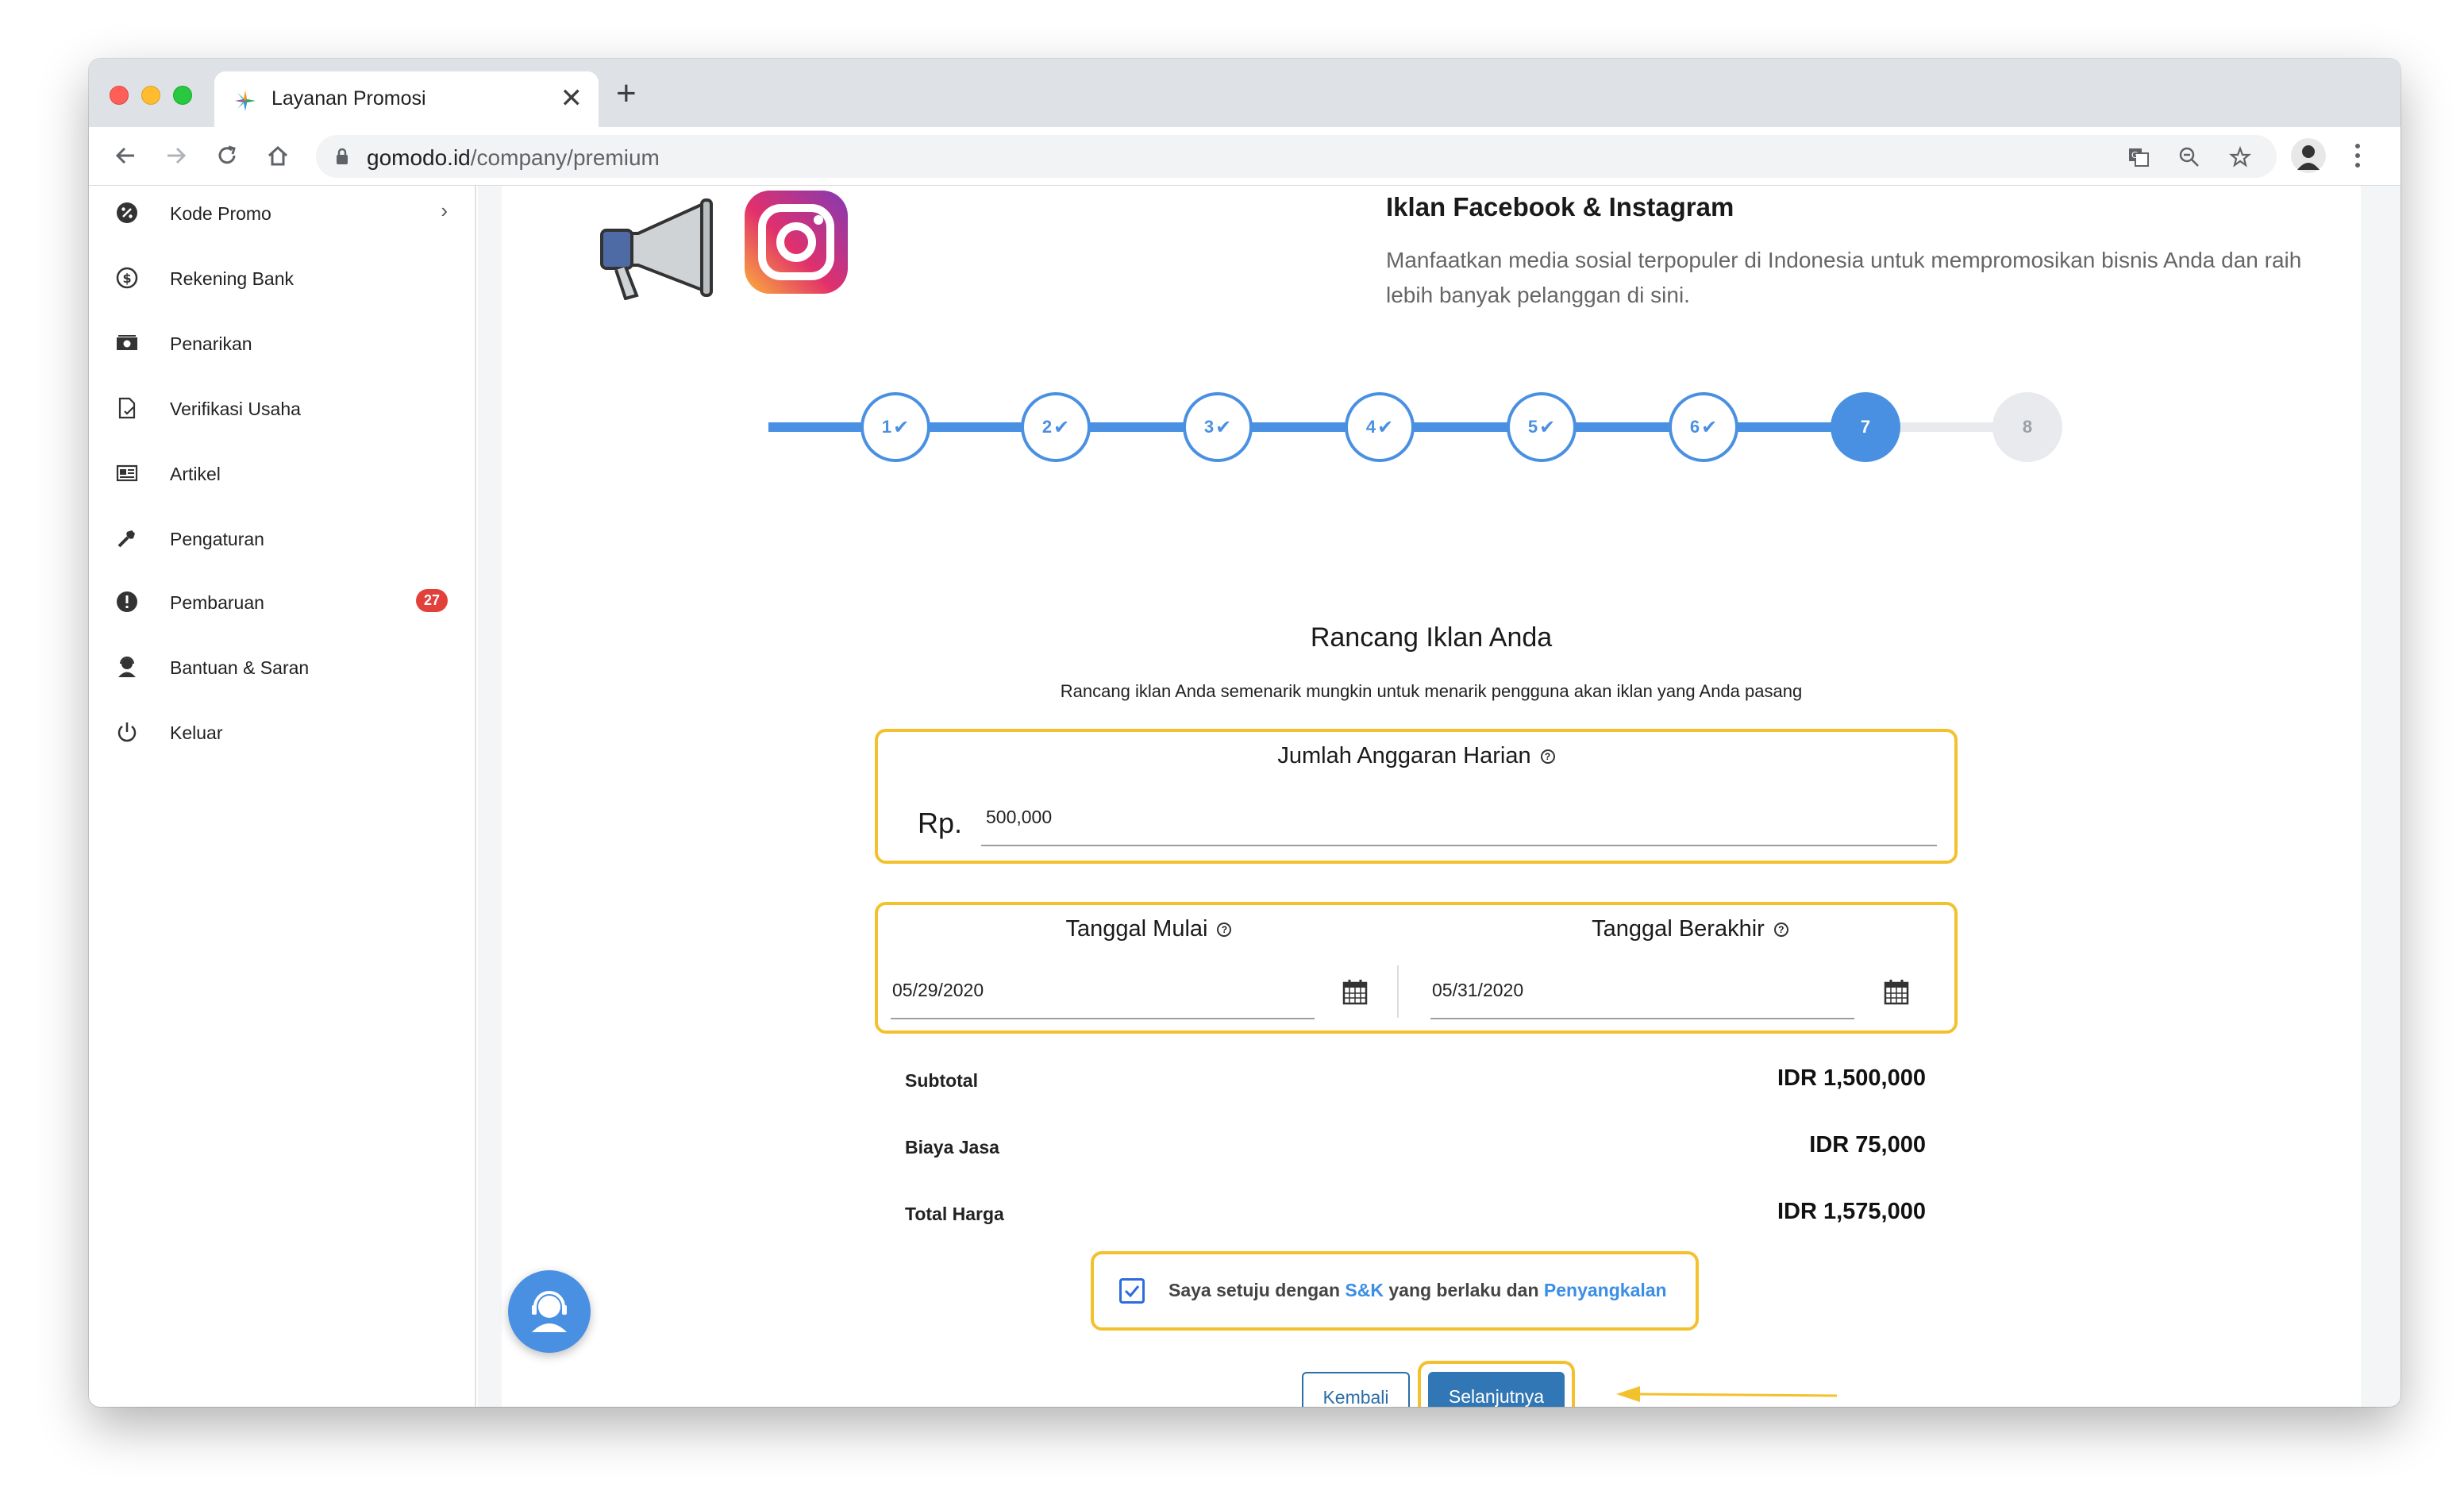  Describe the element at coordinates (1694, 427) in the screenshot. I see `step-number: 6` at that location.